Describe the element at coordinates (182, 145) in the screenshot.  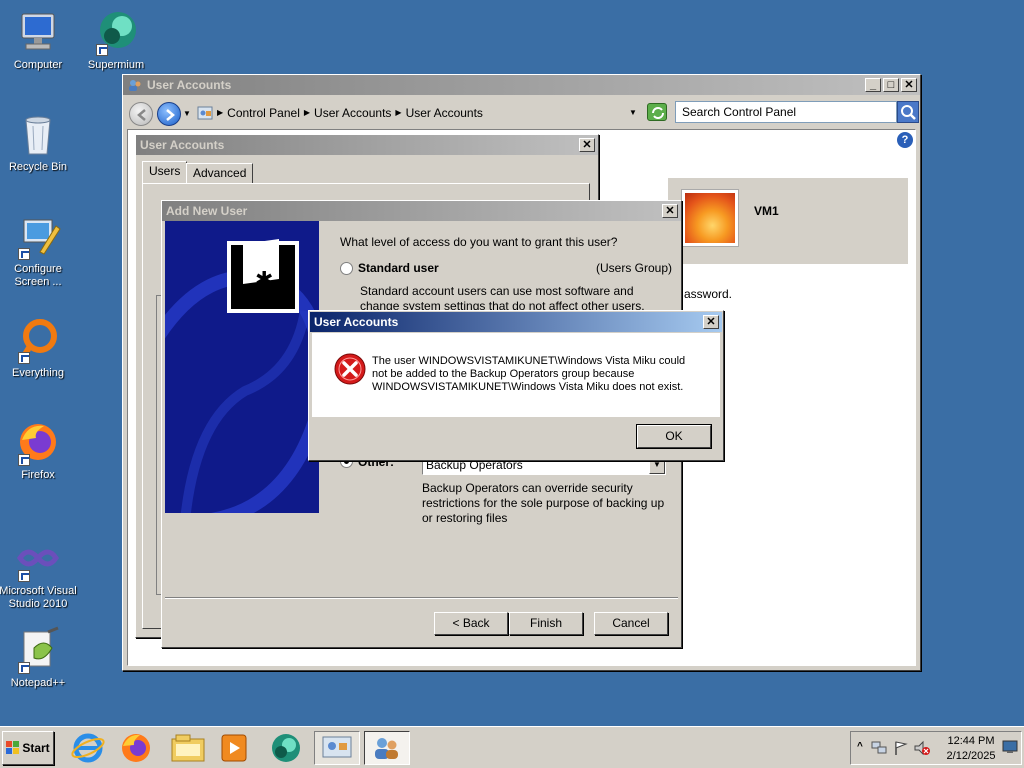
I see `dialog-title: User Accounts` at that location.